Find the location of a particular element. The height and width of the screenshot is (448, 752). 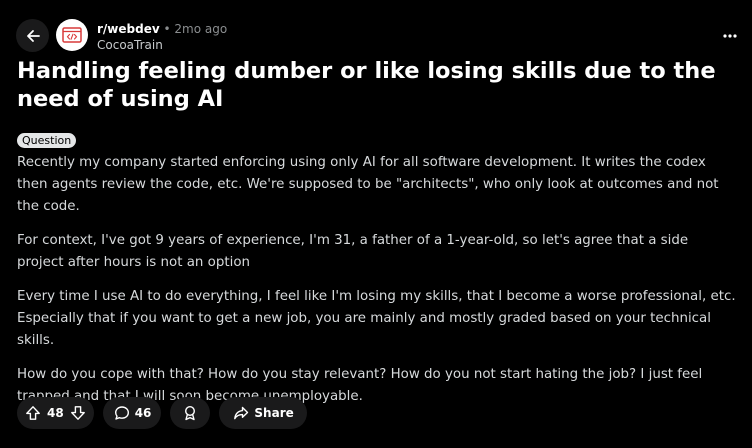

award-ribbon-icon is located at coordinates (190, 413).